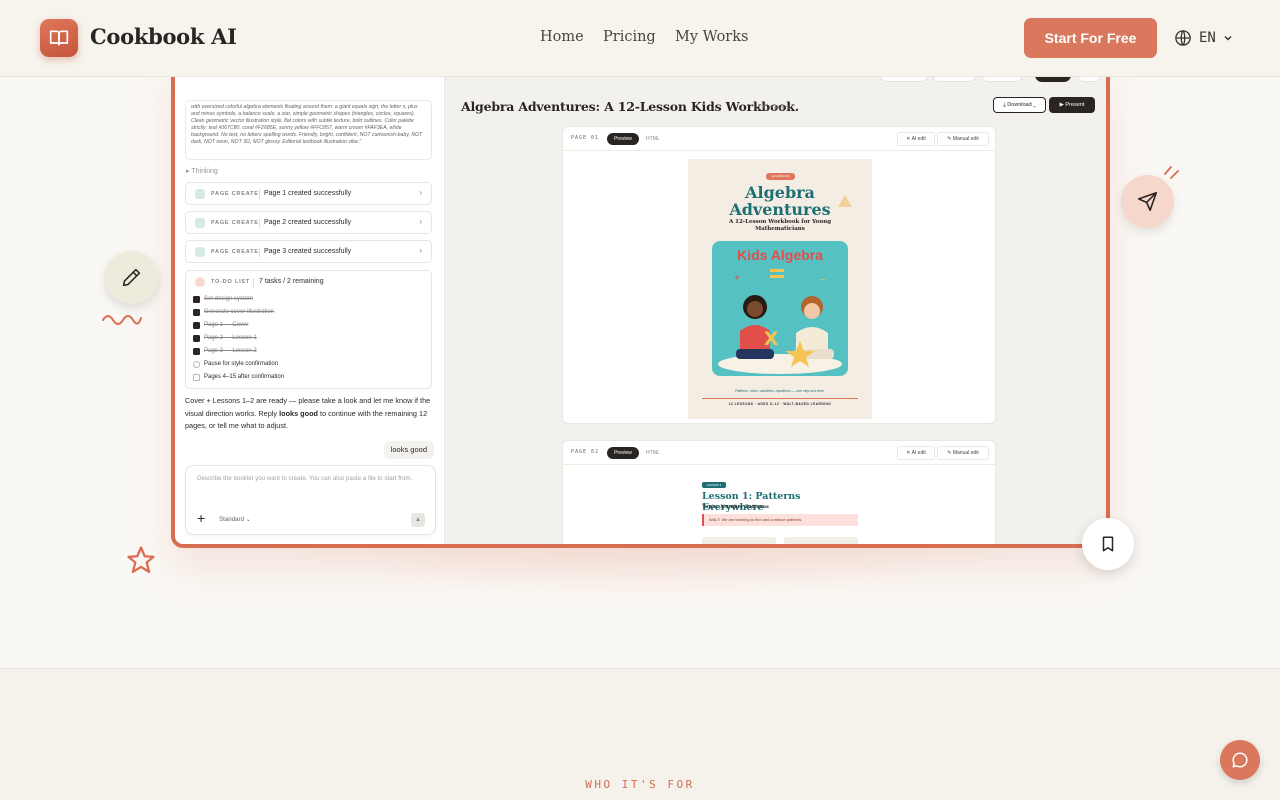 The width and height of the screenshot is (1280, 800). Describe the element at coordinates (201, 518) in the screenshot. I see `plus-icon: +` at that location.